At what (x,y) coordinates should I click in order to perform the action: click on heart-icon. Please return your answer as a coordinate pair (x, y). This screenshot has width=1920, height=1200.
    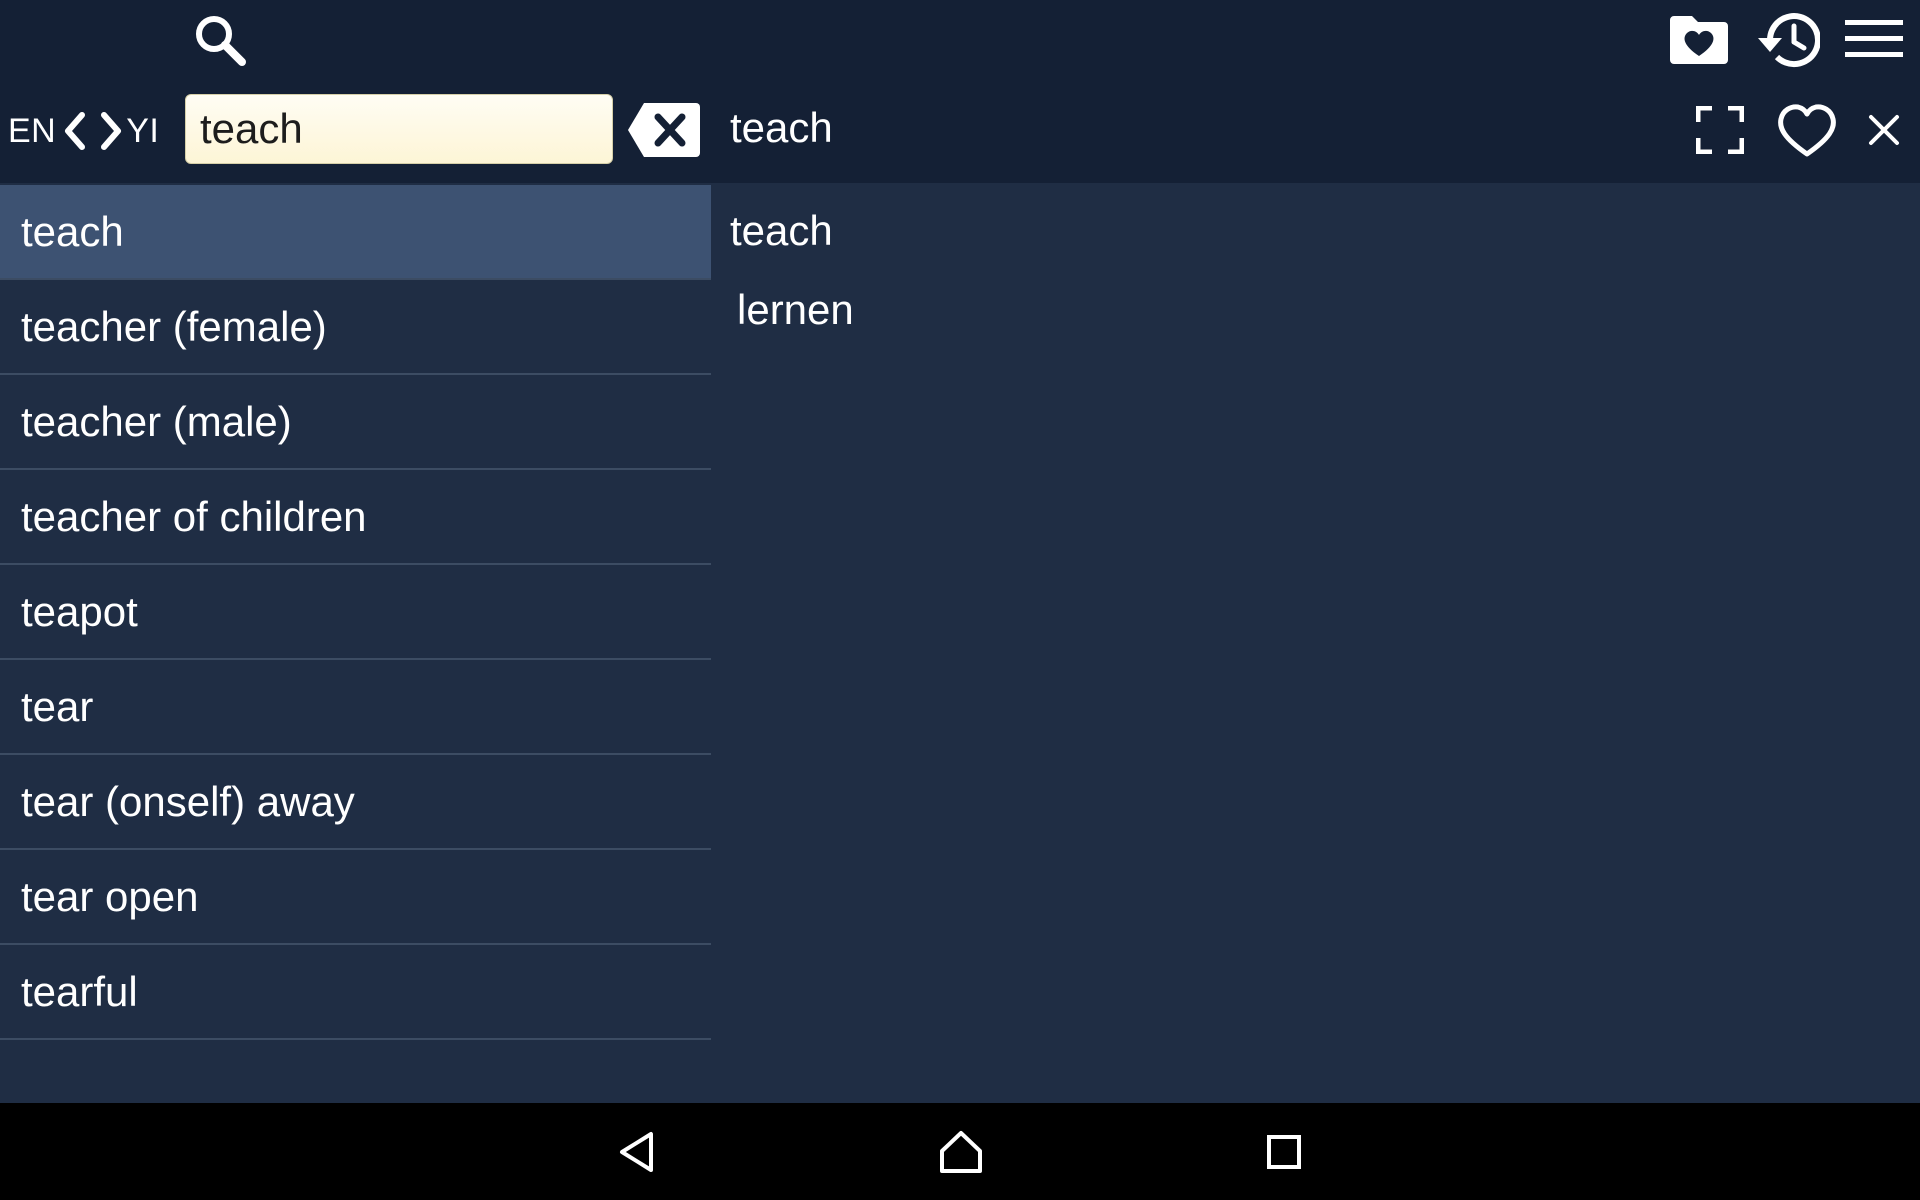
    Looking at the image, I should click on (1807, 130).